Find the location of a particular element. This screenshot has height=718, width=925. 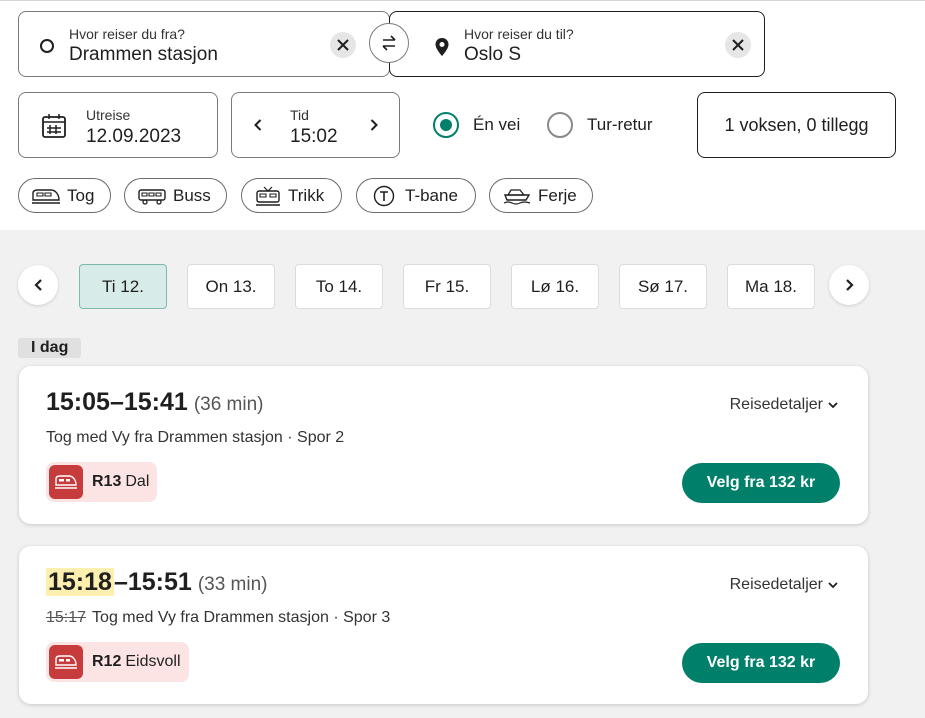

date-field: Utreise 12.09.2023 is located at coordinates (118, 125).